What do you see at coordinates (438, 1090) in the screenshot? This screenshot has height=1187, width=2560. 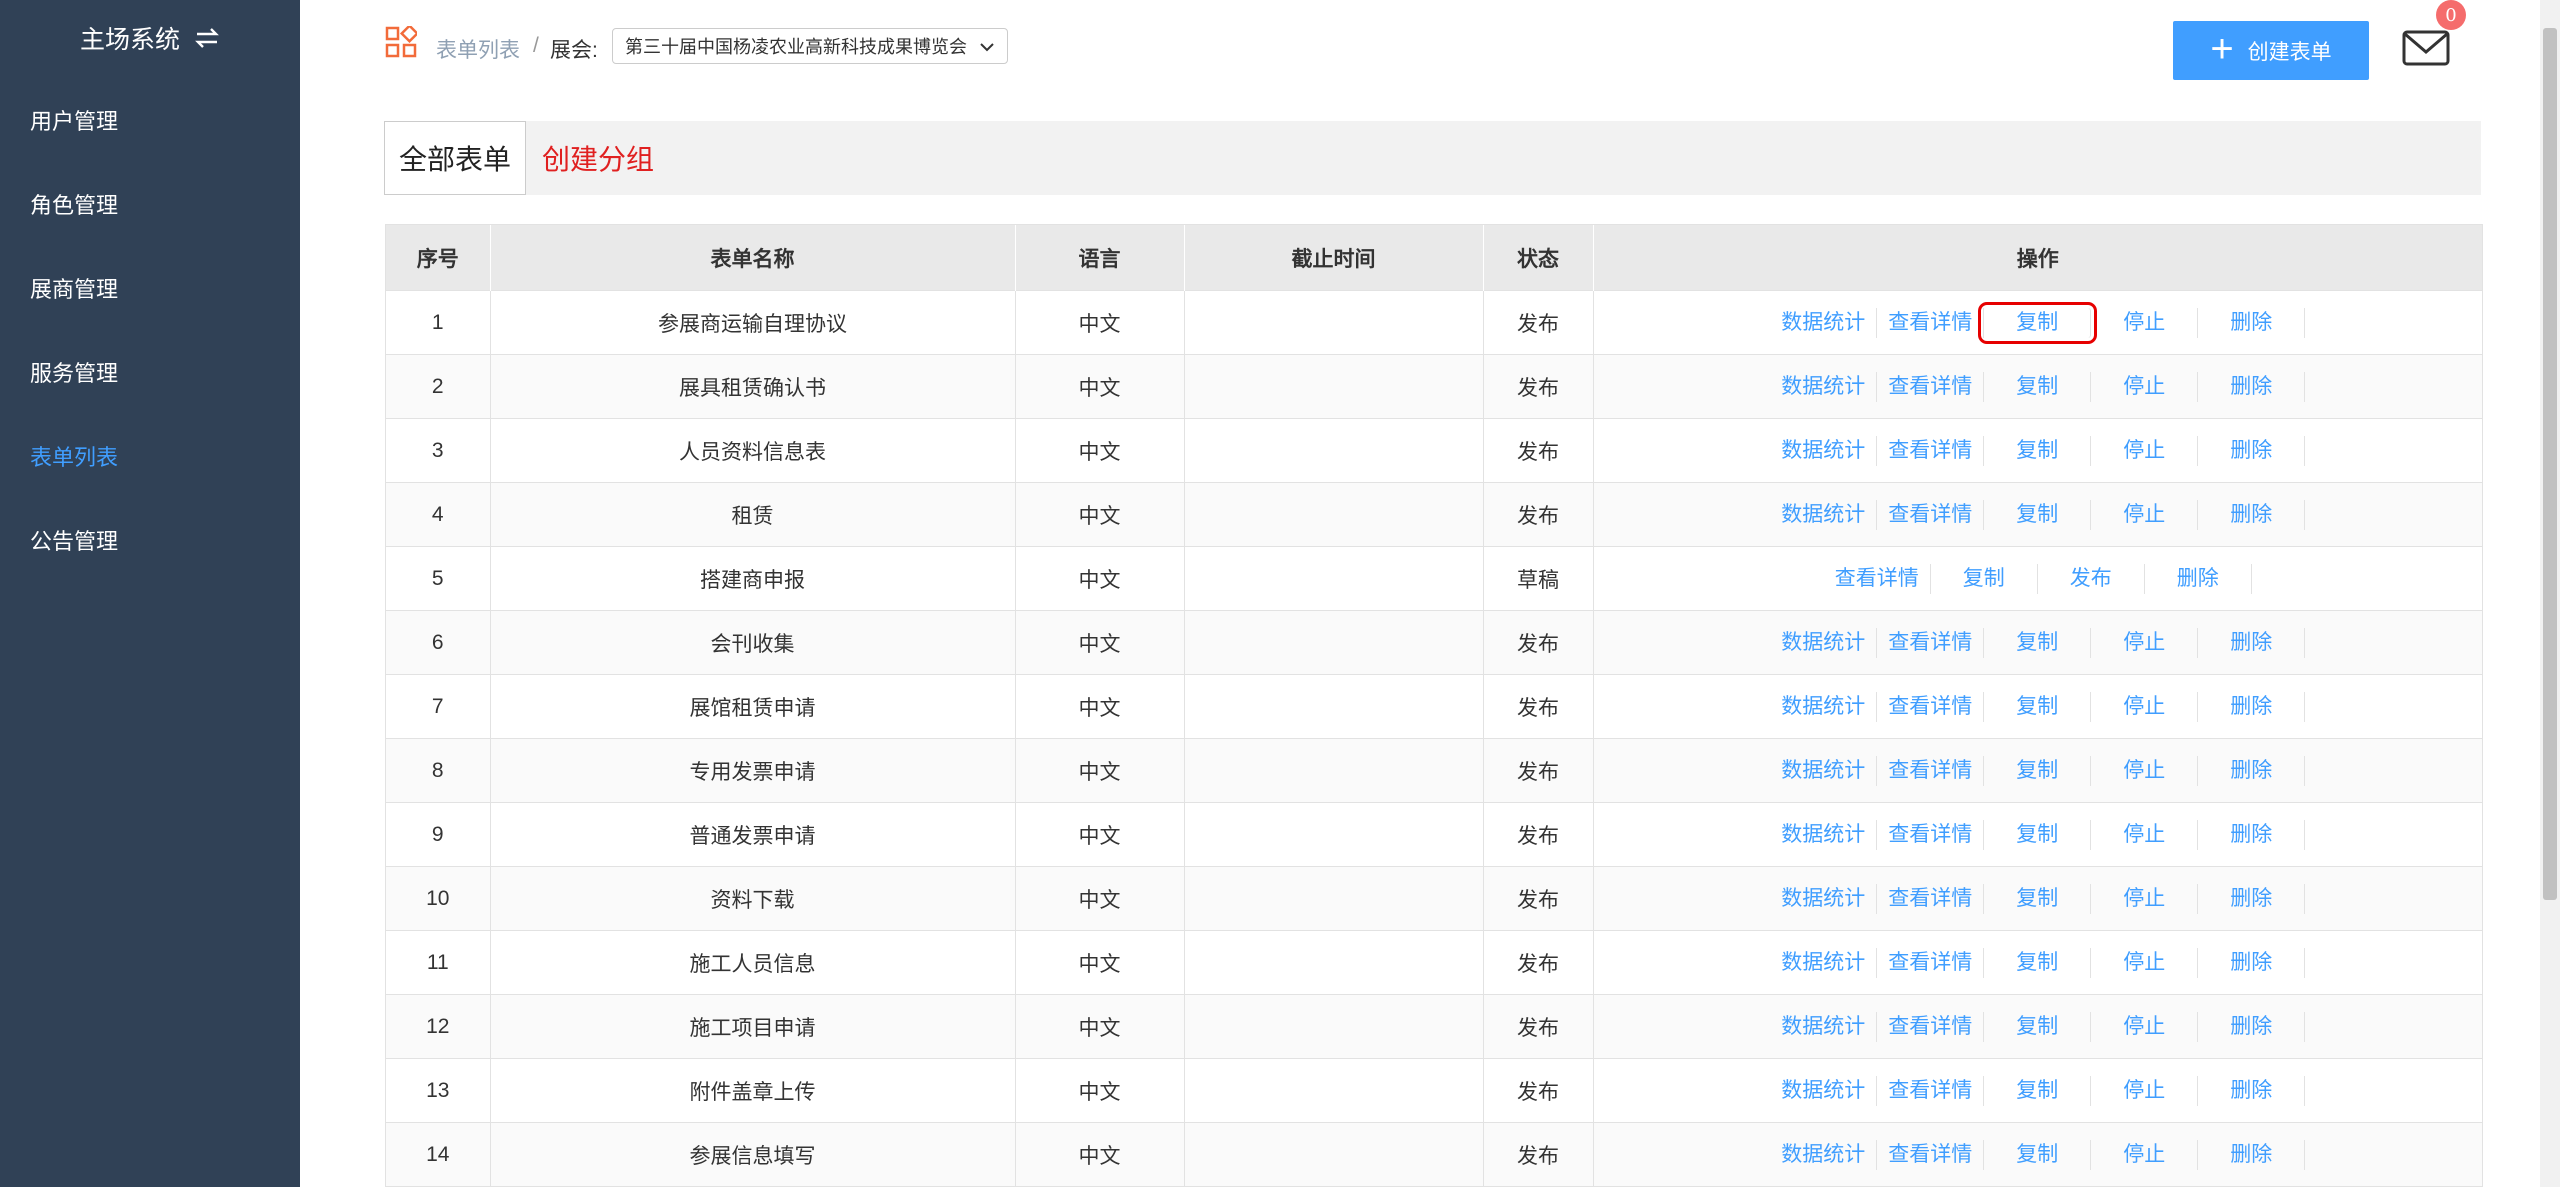 I see `row-number-cell: 13` at bounding box center [438, 1090].